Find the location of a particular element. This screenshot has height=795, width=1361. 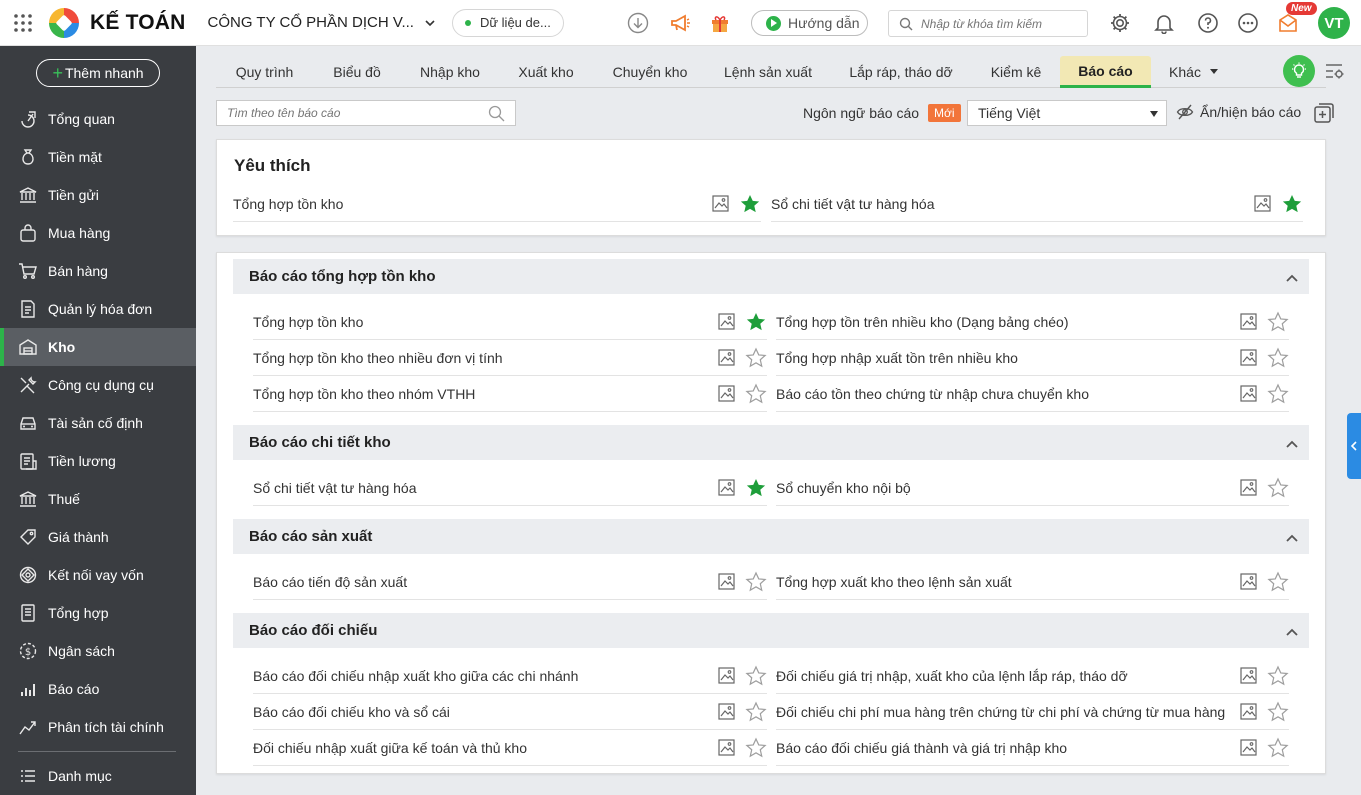

global-search is located at coordinates (988, 23).